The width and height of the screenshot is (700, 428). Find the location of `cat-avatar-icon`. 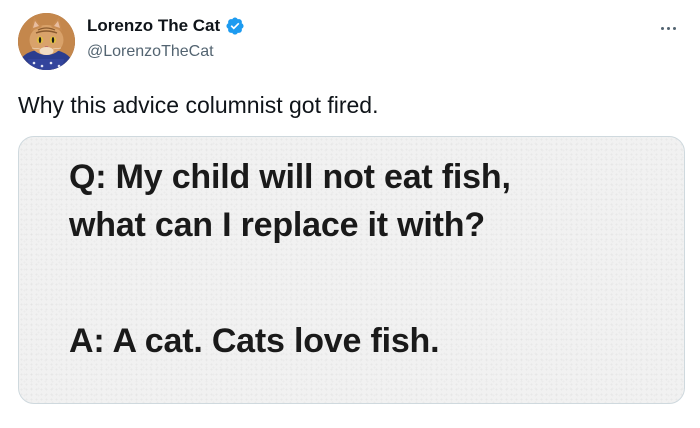

cat-avatar-icon is located at coordinates (46, 41).